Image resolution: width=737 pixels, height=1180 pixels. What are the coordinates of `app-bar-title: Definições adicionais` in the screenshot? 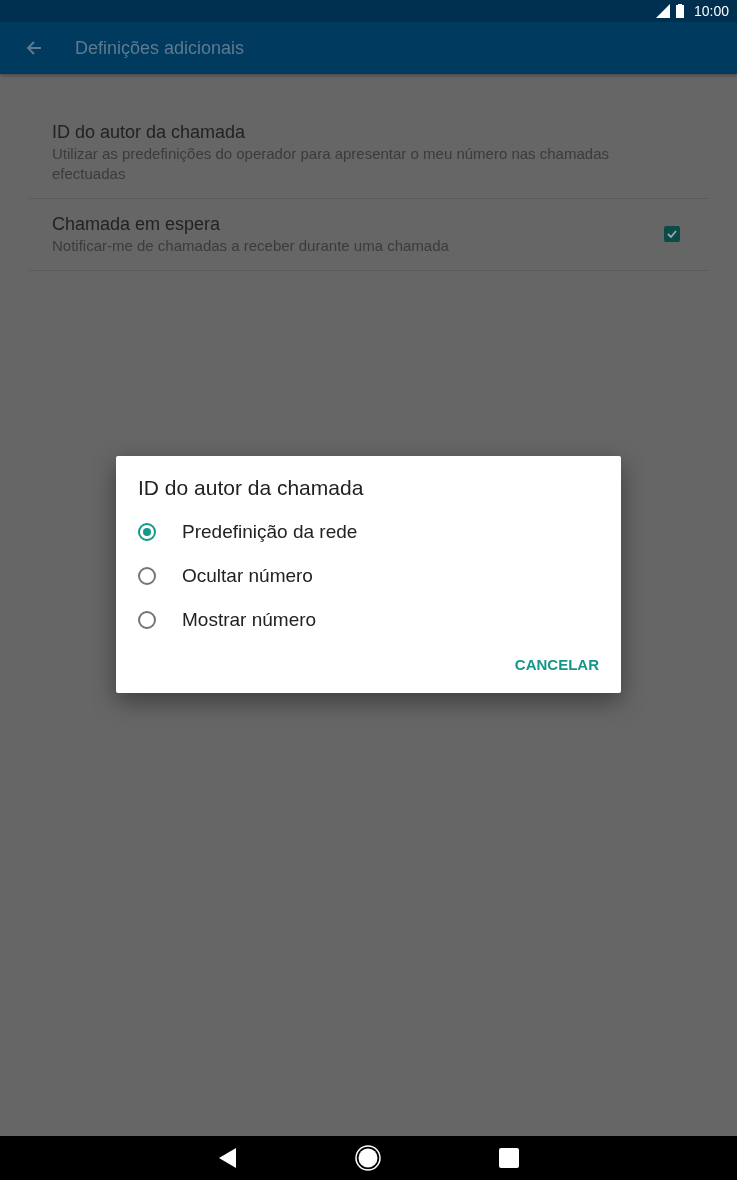 It's located at (160, 48).